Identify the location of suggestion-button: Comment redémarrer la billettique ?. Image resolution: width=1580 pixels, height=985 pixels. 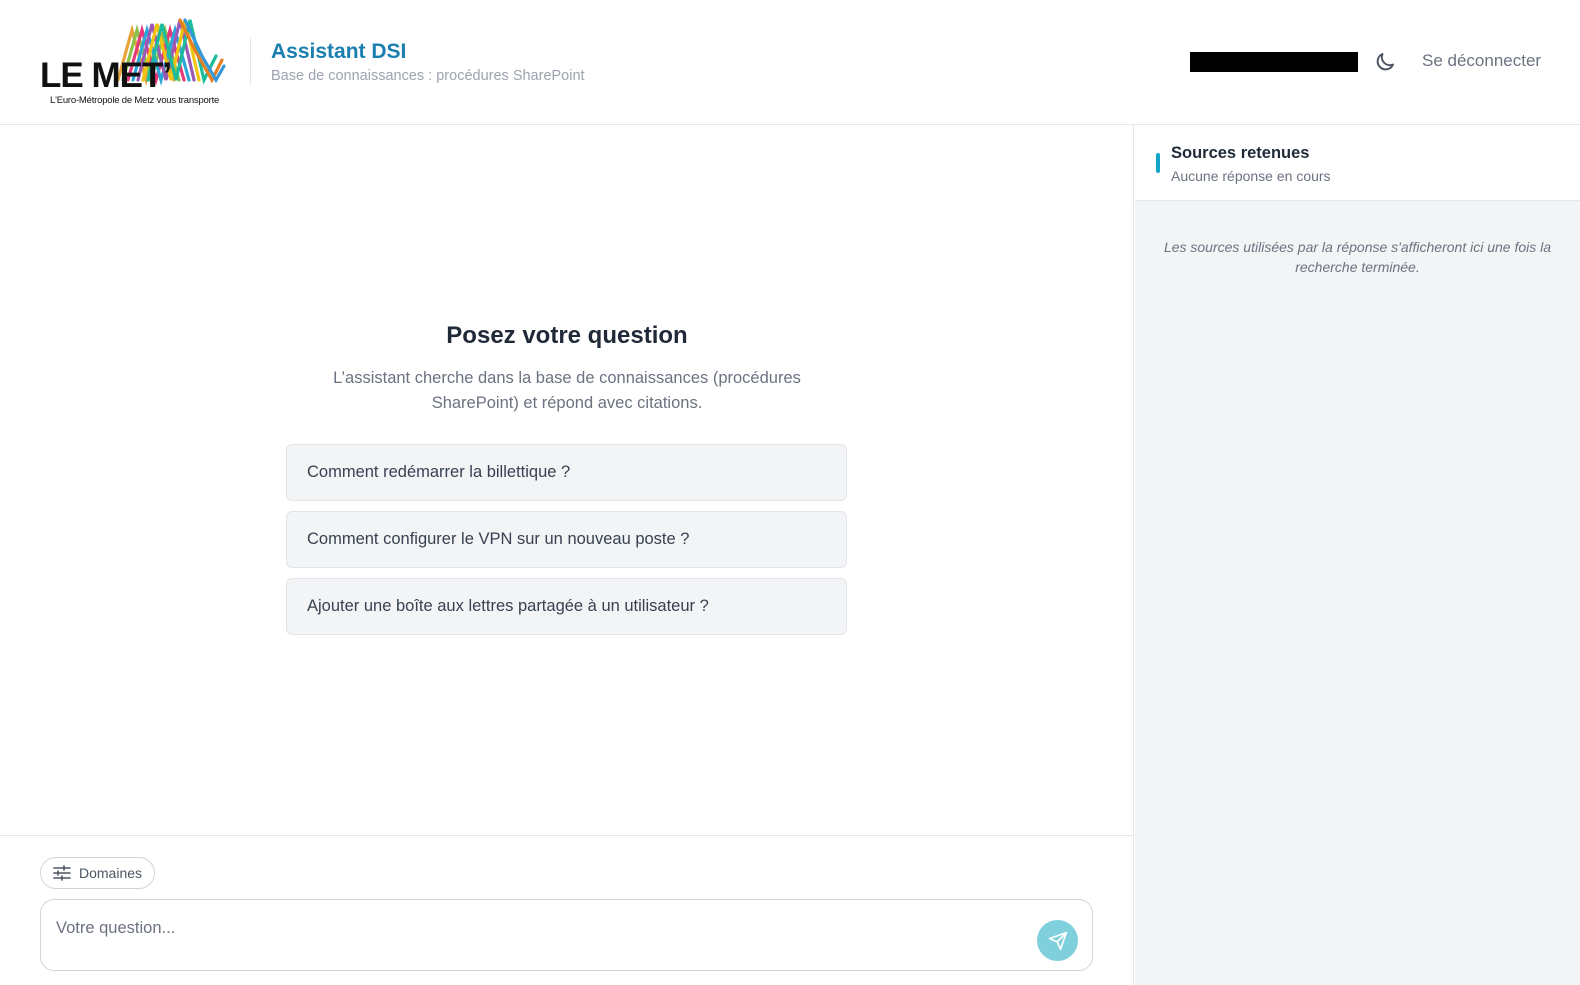
(566, 472).